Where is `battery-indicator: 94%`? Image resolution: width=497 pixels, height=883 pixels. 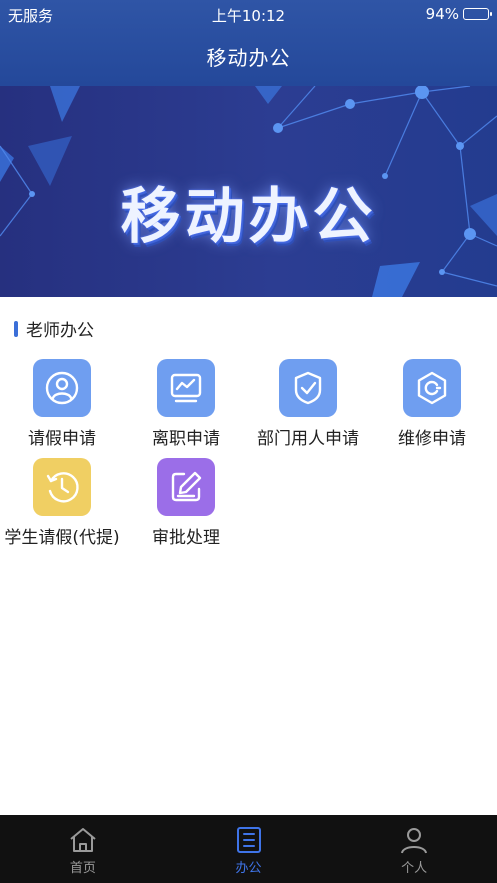 battery-indicator: 94% is located at coordinates (458, 14).